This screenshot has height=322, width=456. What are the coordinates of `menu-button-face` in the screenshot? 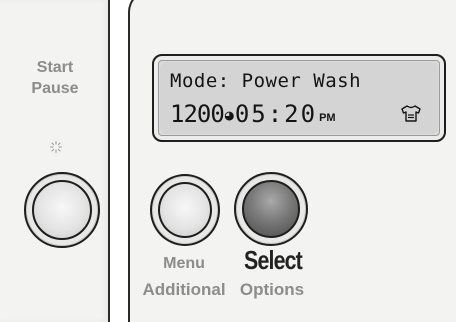 It's located at (185, 210).